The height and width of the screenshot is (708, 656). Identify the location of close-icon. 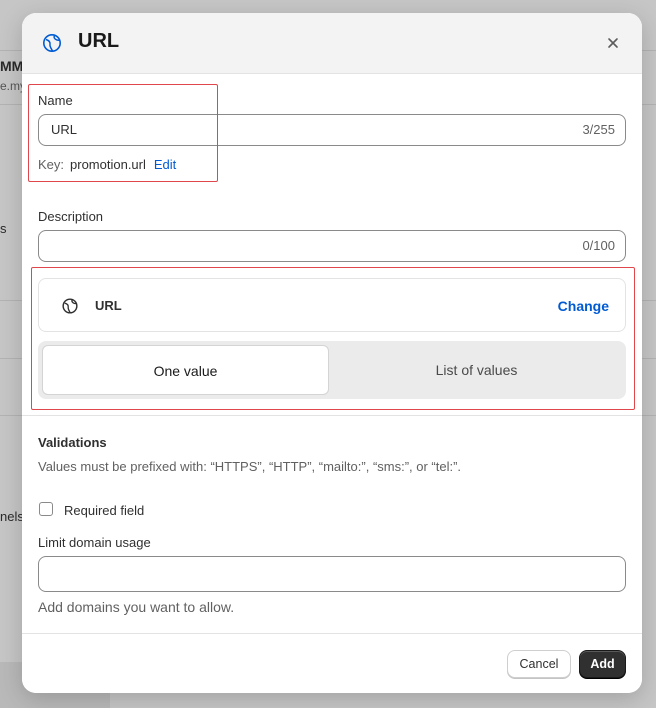
(613, 43).